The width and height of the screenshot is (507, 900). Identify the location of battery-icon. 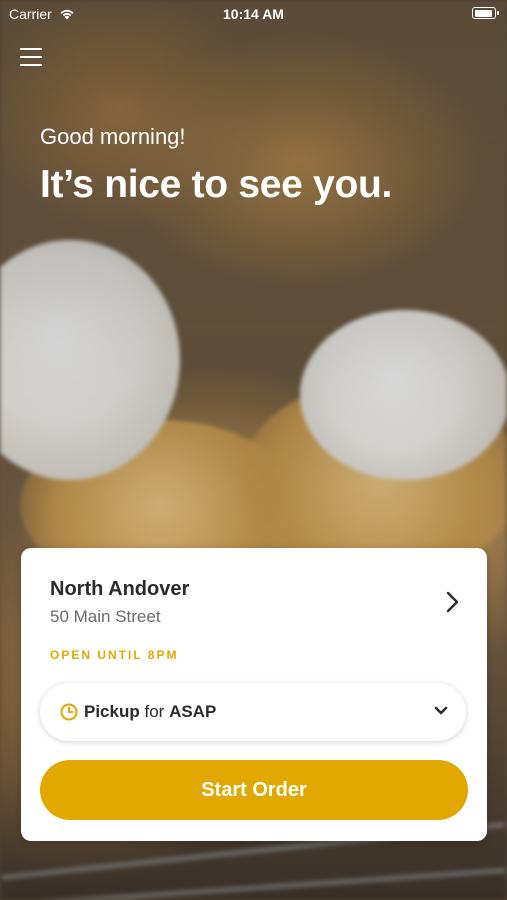
(485, 13).